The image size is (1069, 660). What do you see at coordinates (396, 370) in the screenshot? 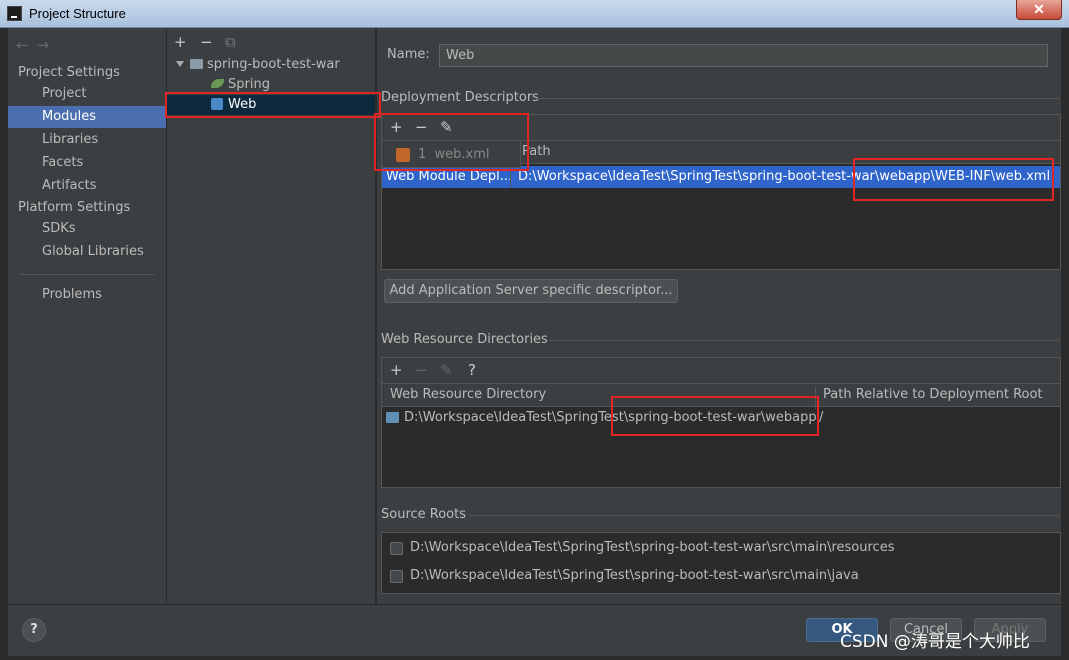
I see `add-web-resource-button: +` at bounding box center [396, 370].